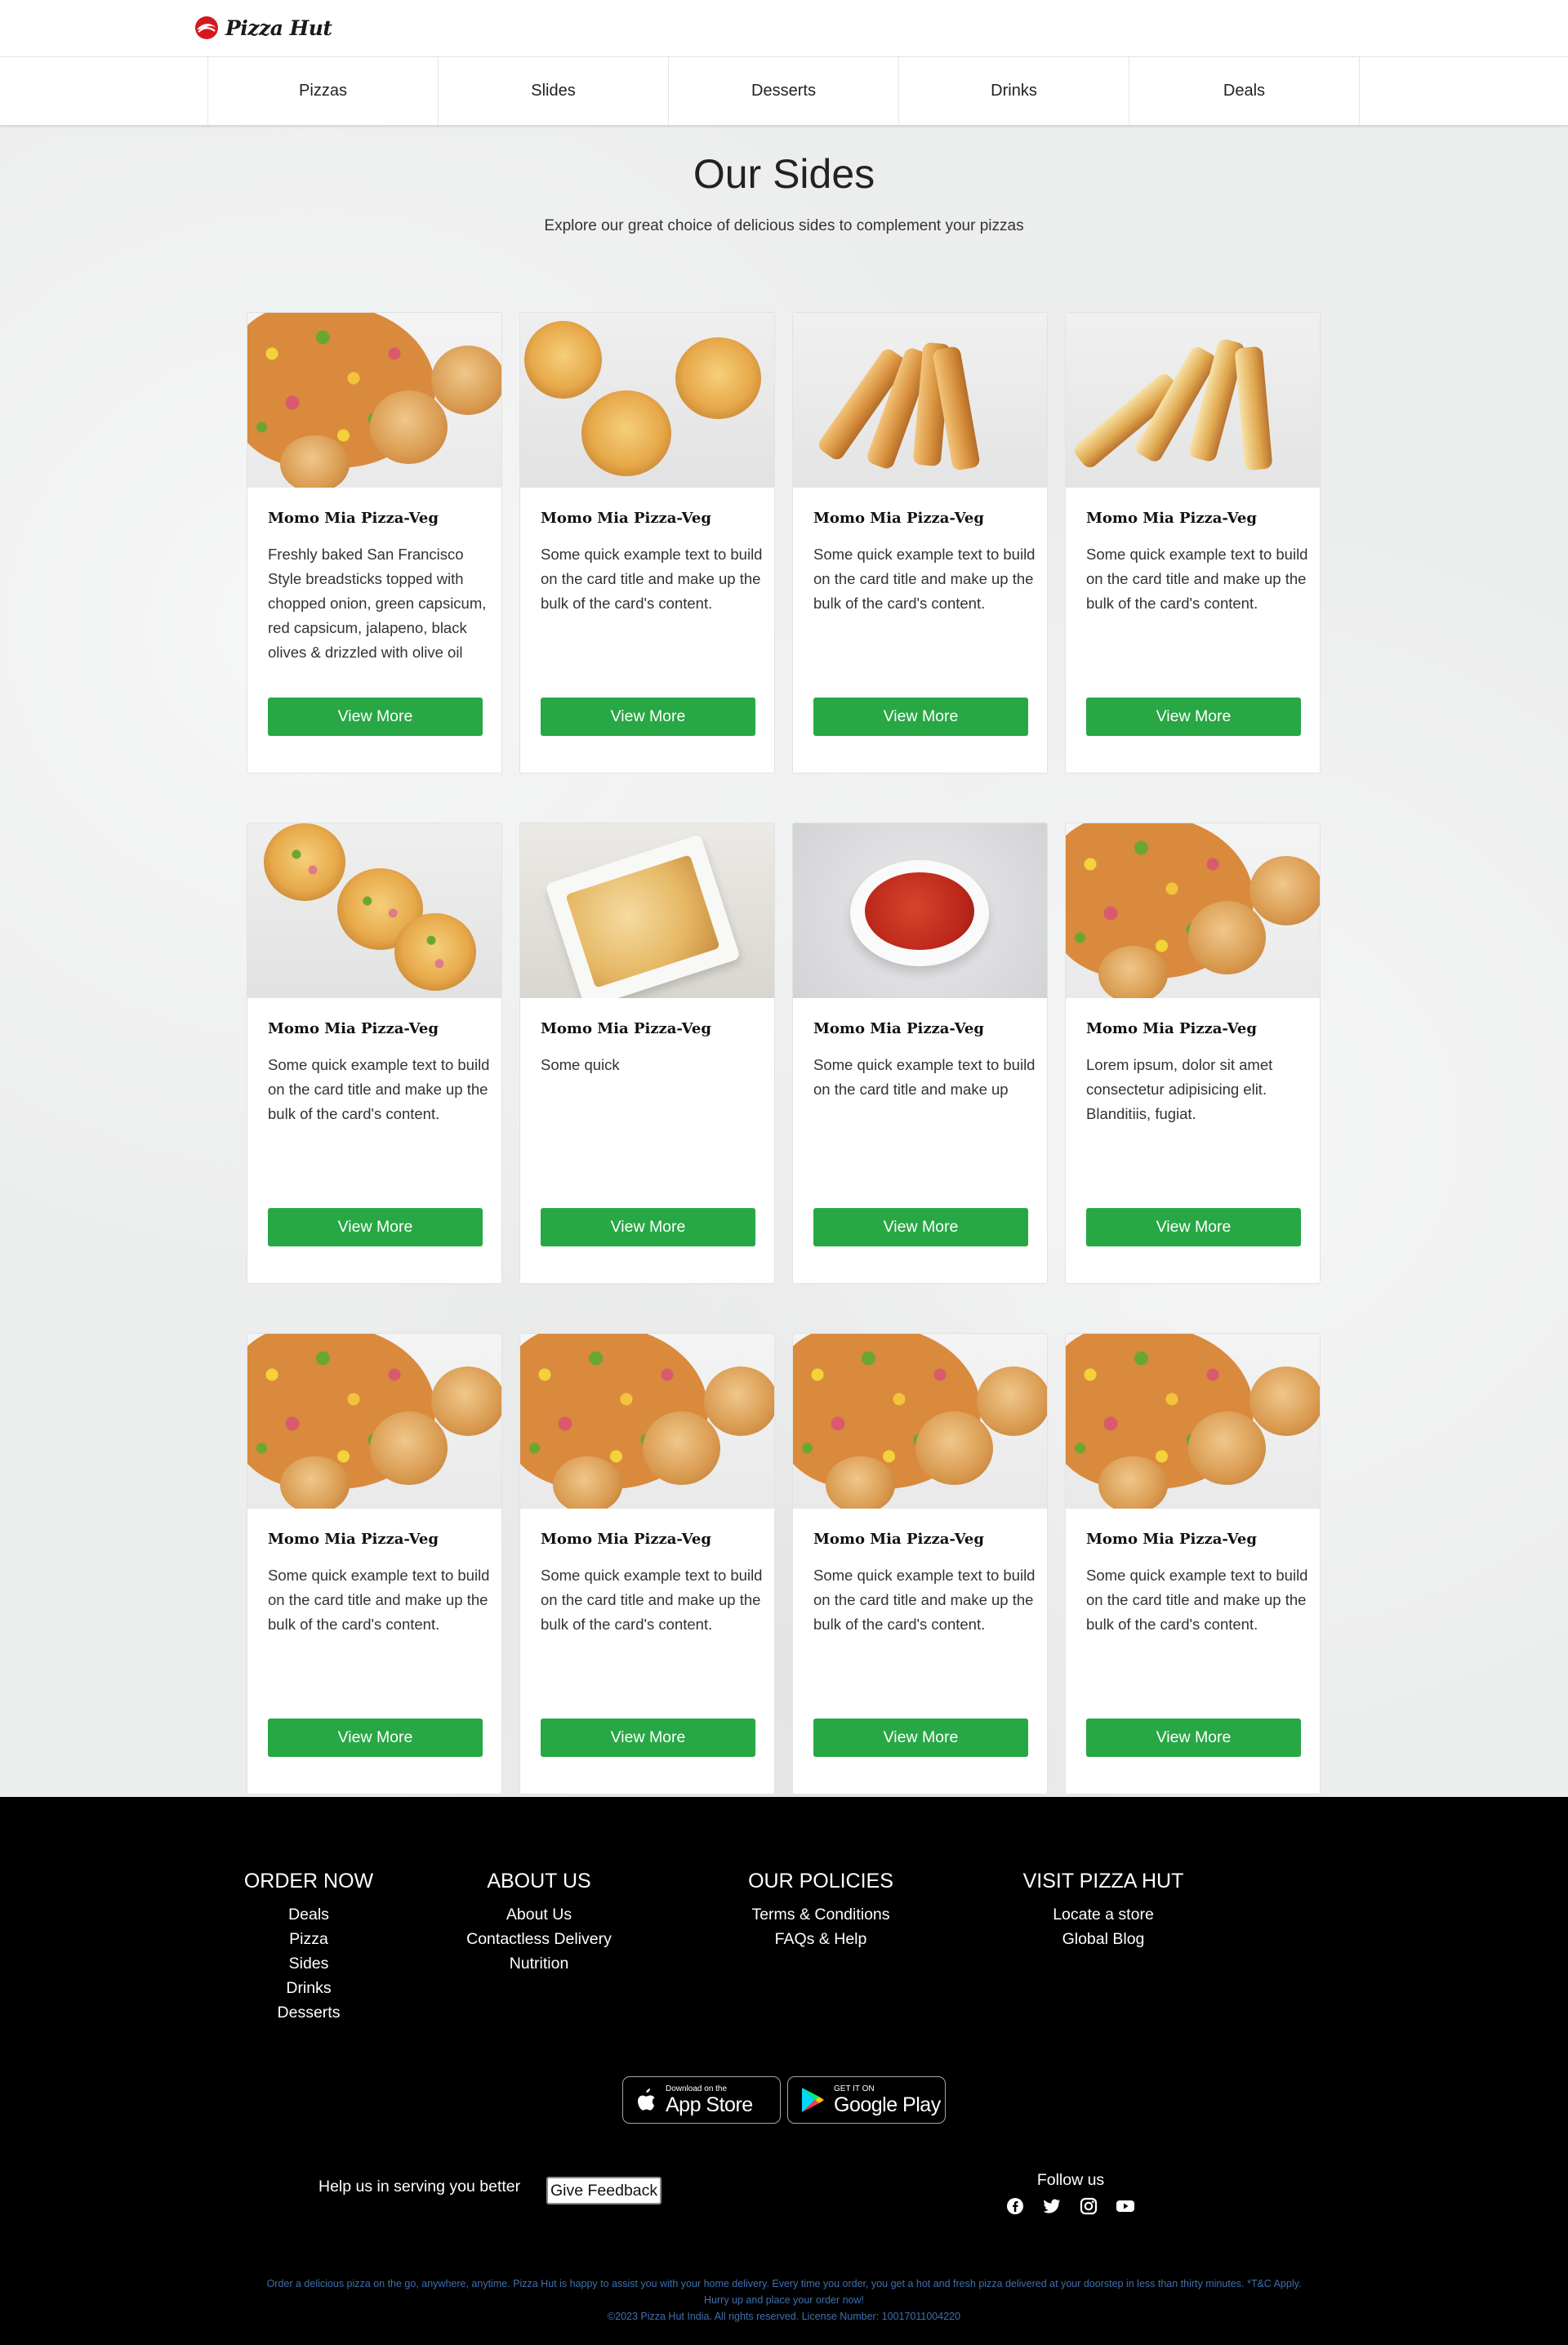 This screenshot has width=1568, height=2345. I want to click on pizza-hut-logo: Pizza Hut, so click(262, 28).